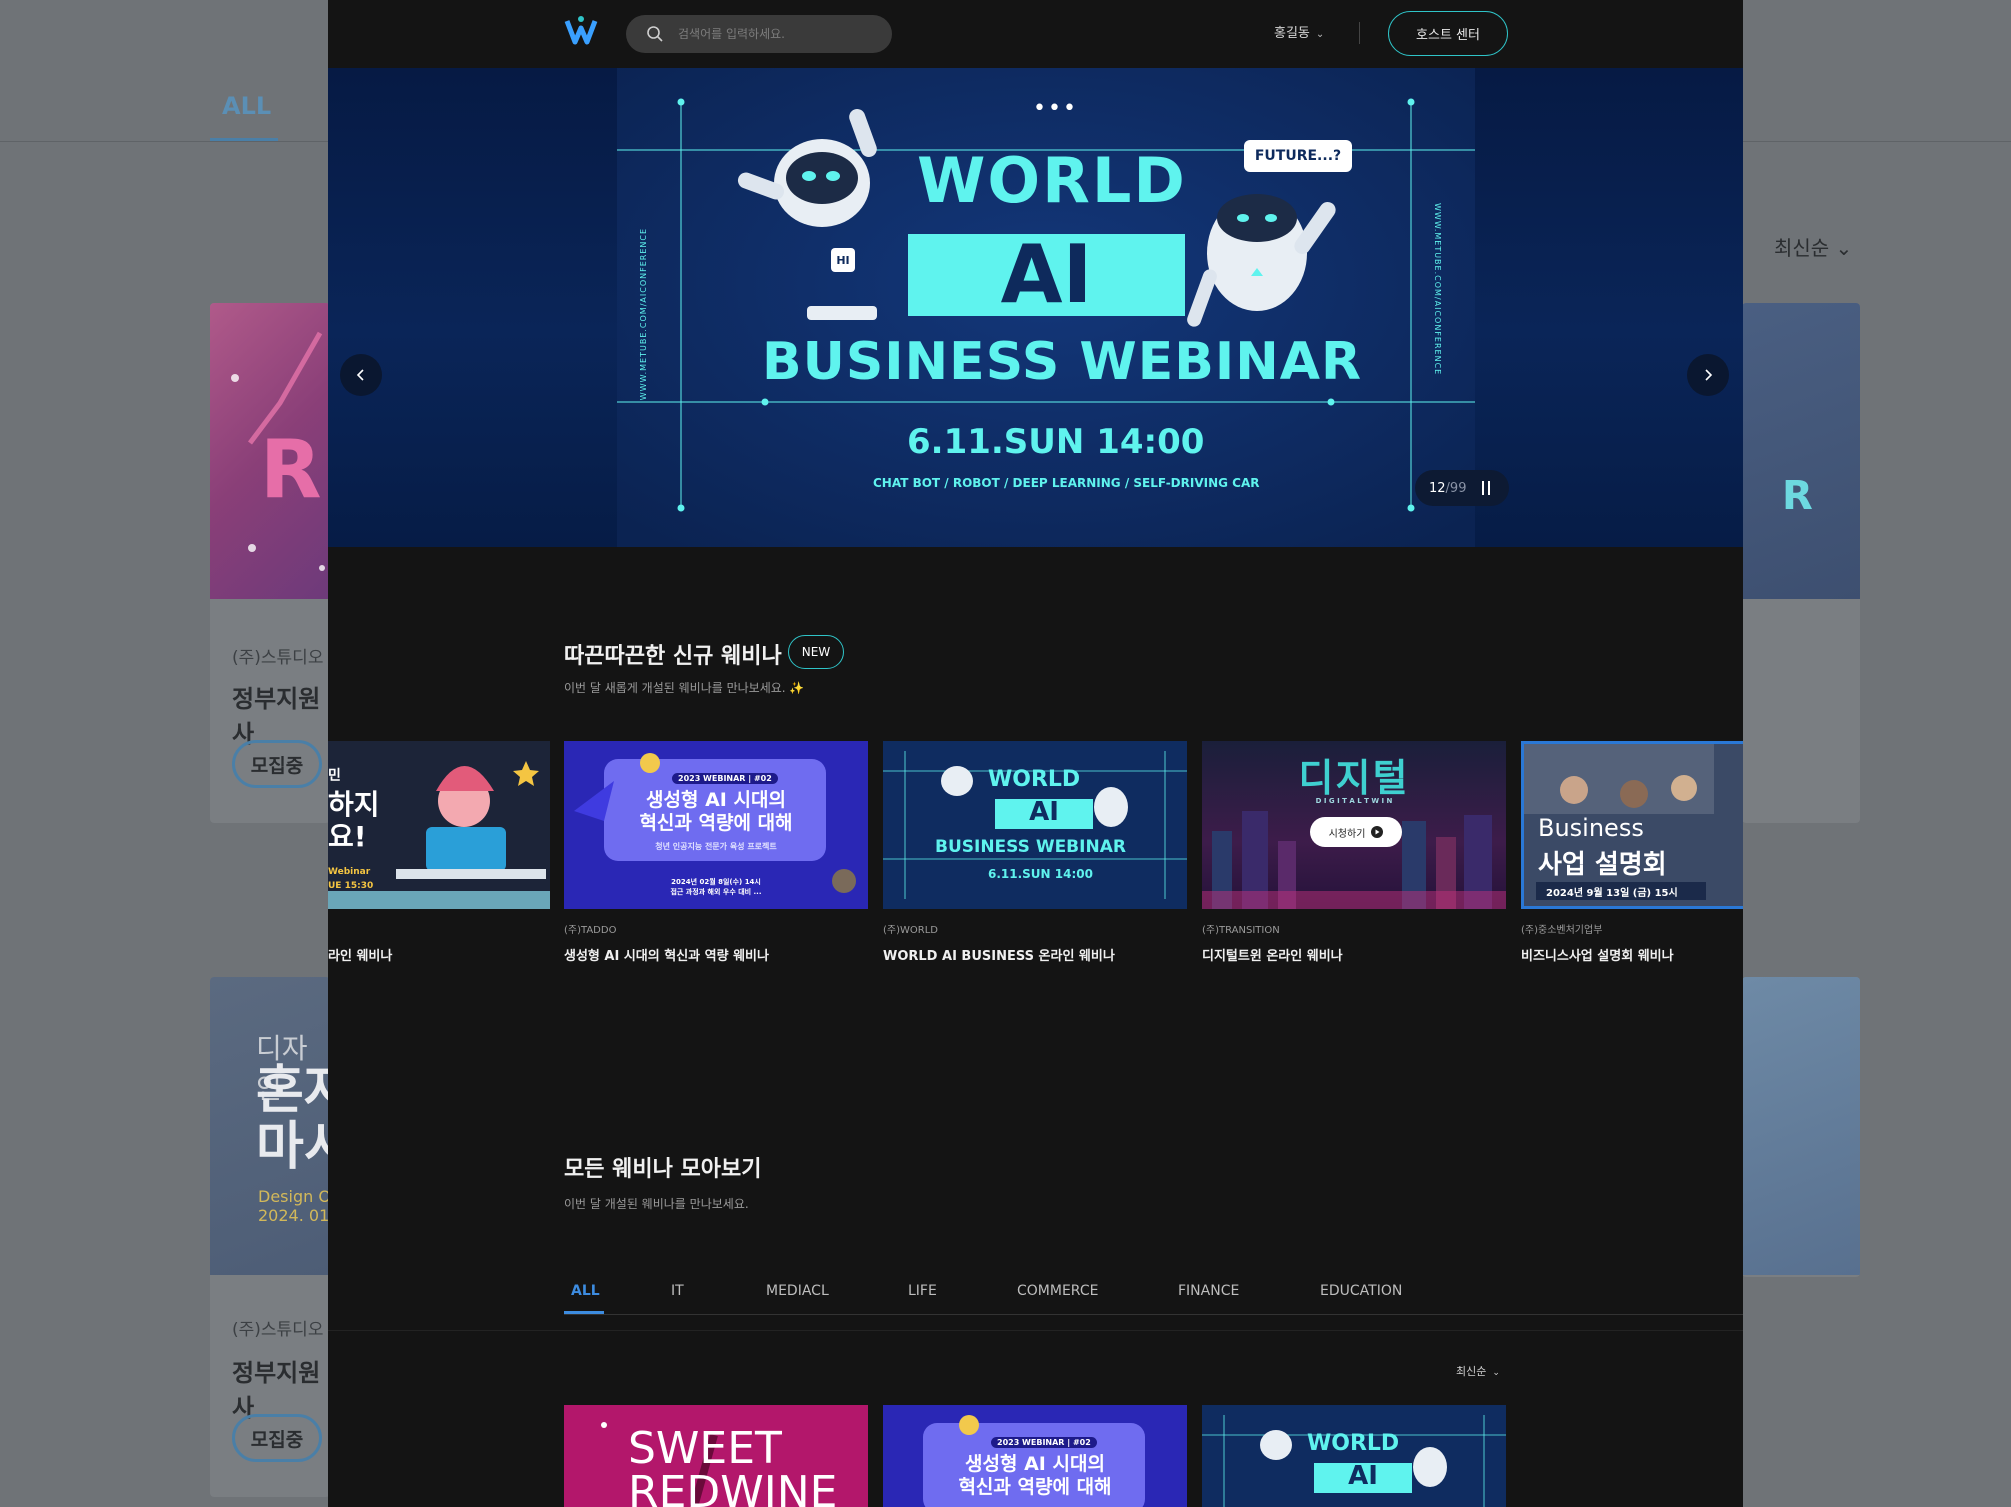 The width and height of the screenshot is (2011, 1507). I want to click on topbar-divider, so click(1359, 33).